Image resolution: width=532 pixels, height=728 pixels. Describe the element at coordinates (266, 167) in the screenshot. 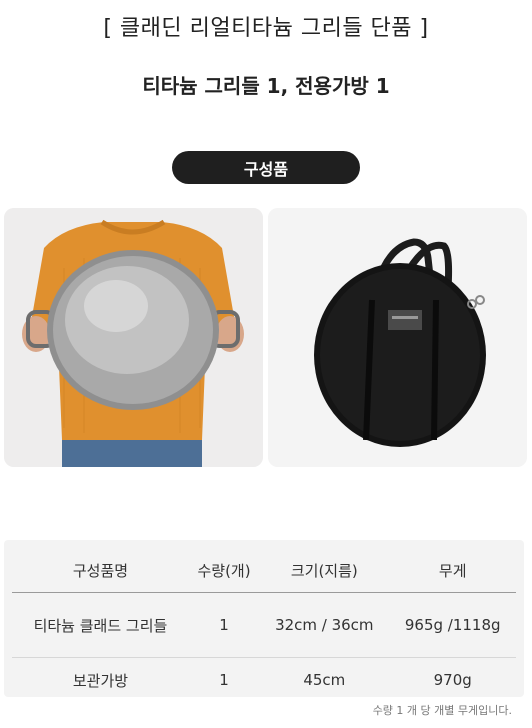

I see `components-badge: 구성품` at that location.